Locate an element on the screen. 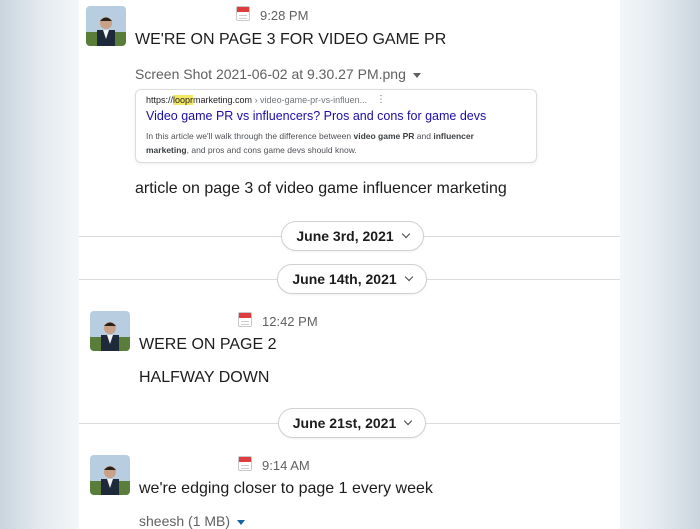 This screenshot has height=529, width=700. date-divider-button: June 21st, 2021 is located at coordinates (352, 423).